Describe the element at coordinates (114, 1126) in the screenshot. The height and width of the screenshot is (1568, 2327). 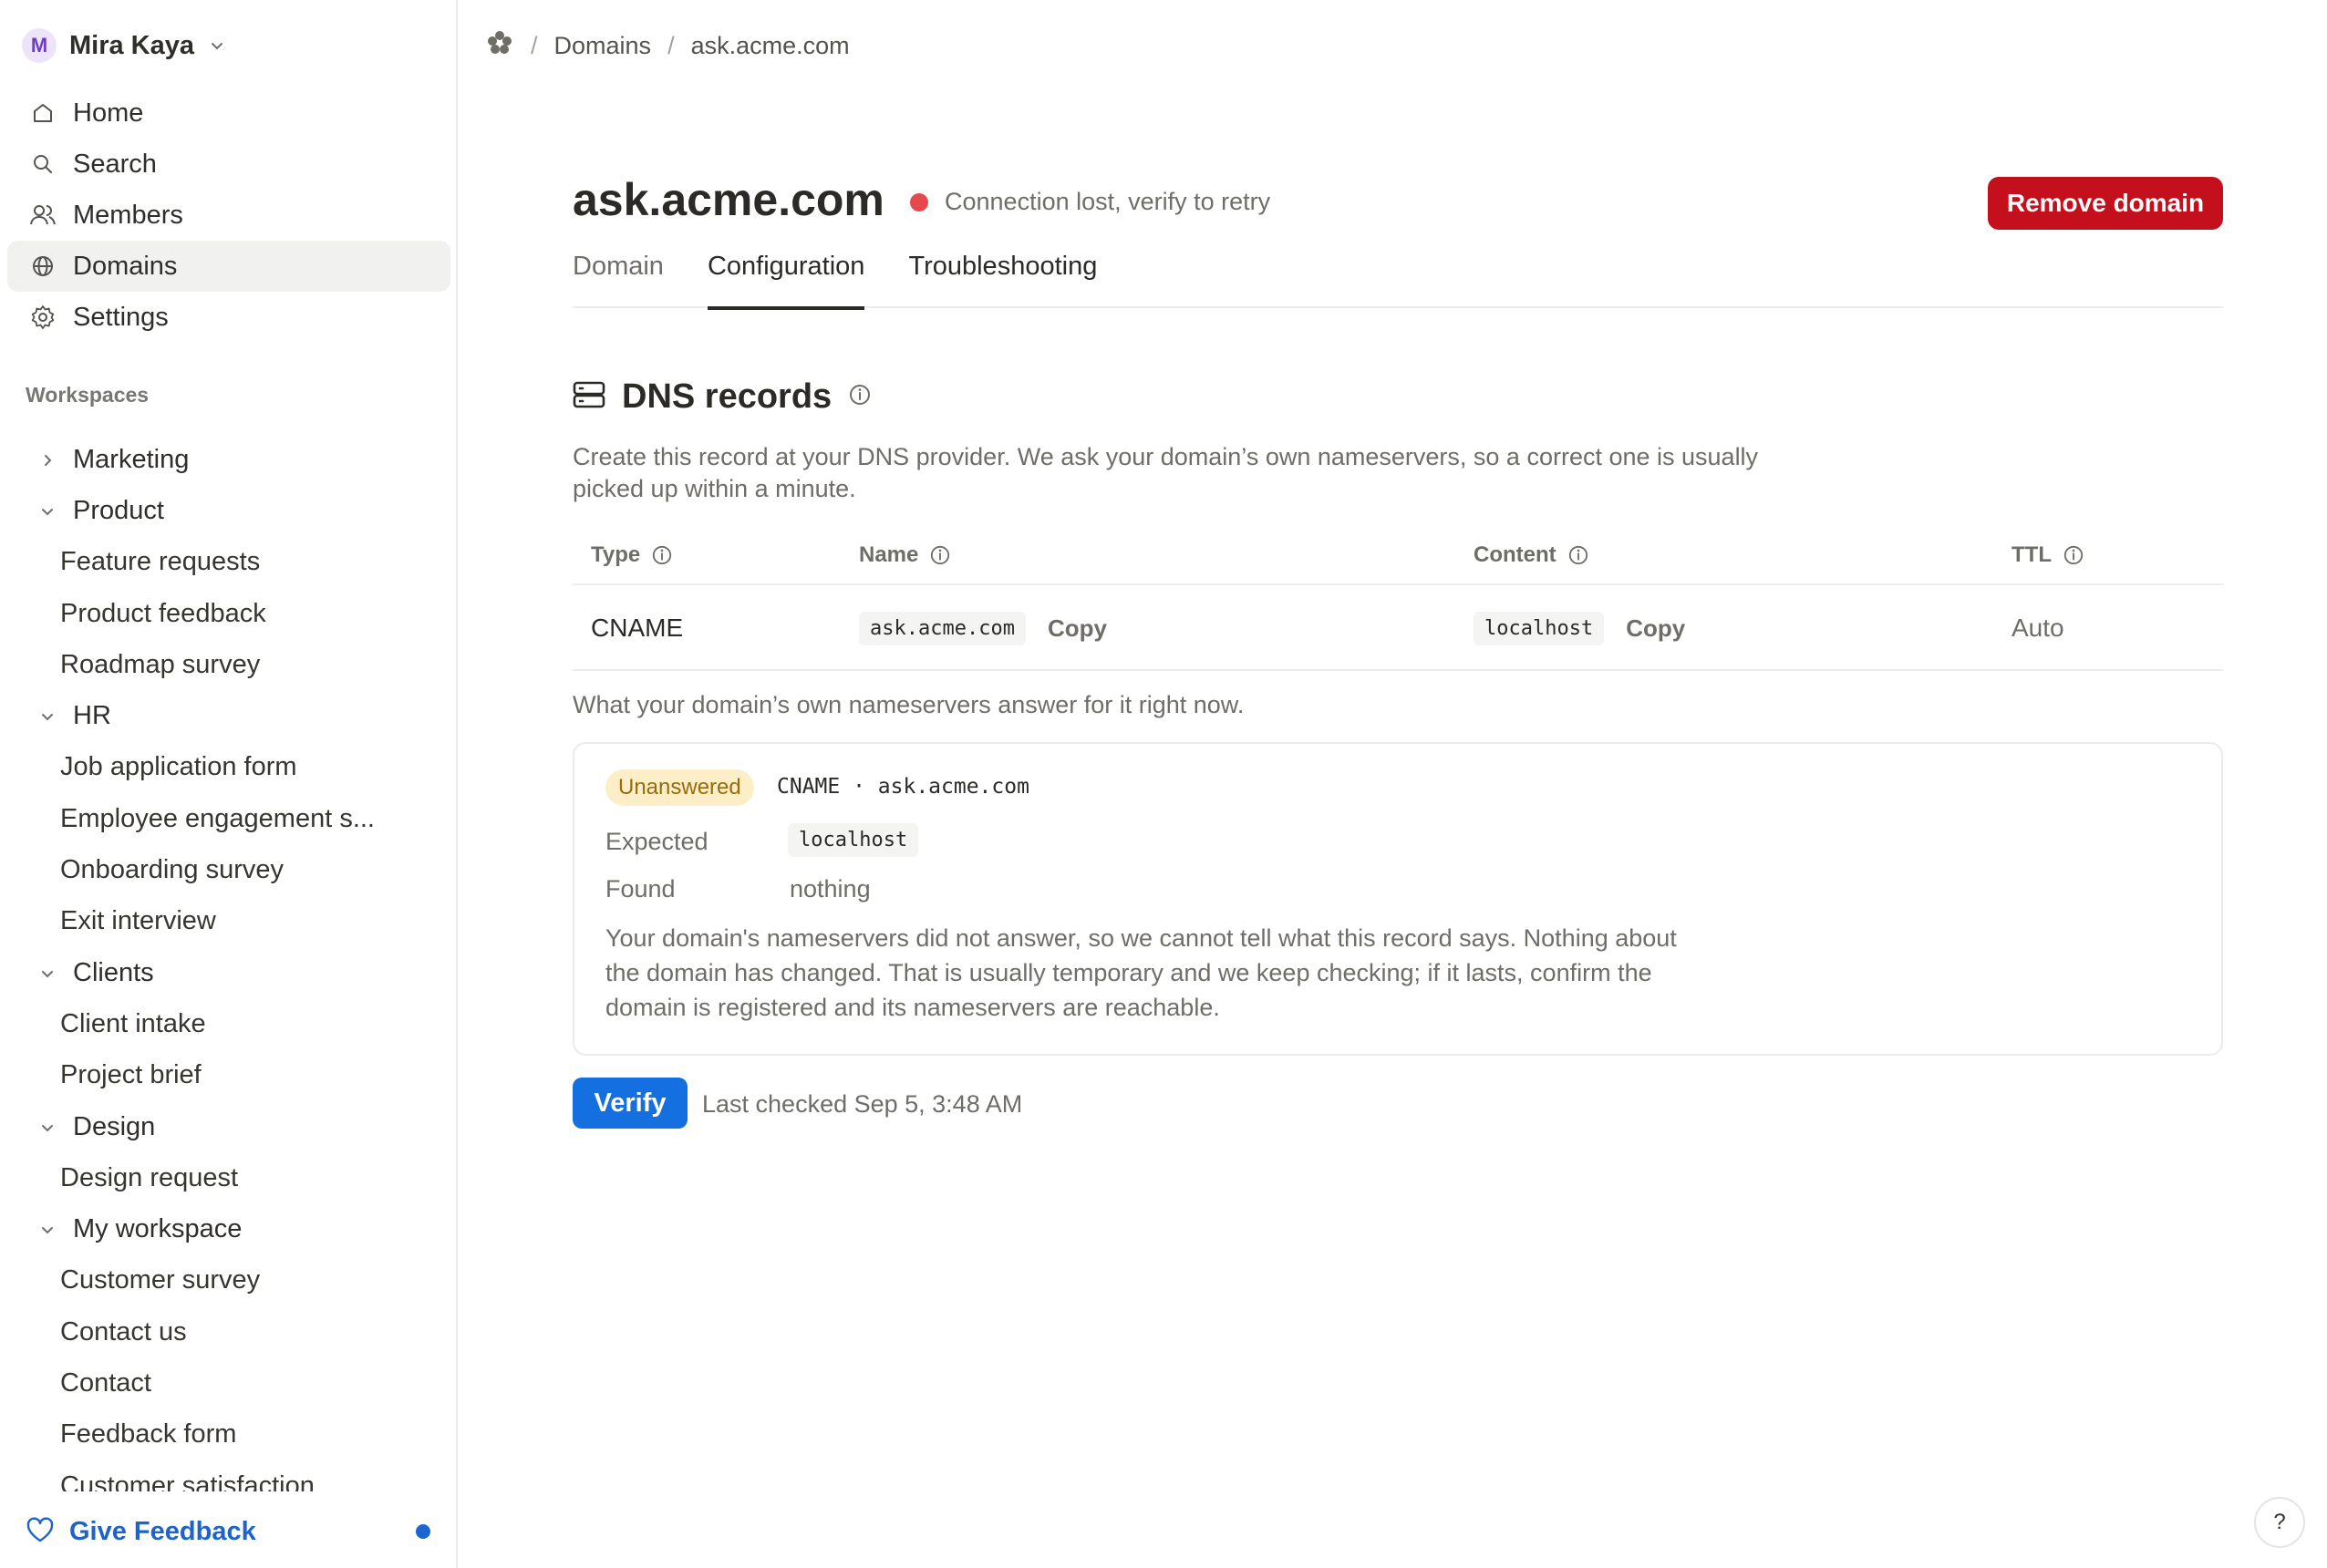
I see `workspace-label: Design` at that location.